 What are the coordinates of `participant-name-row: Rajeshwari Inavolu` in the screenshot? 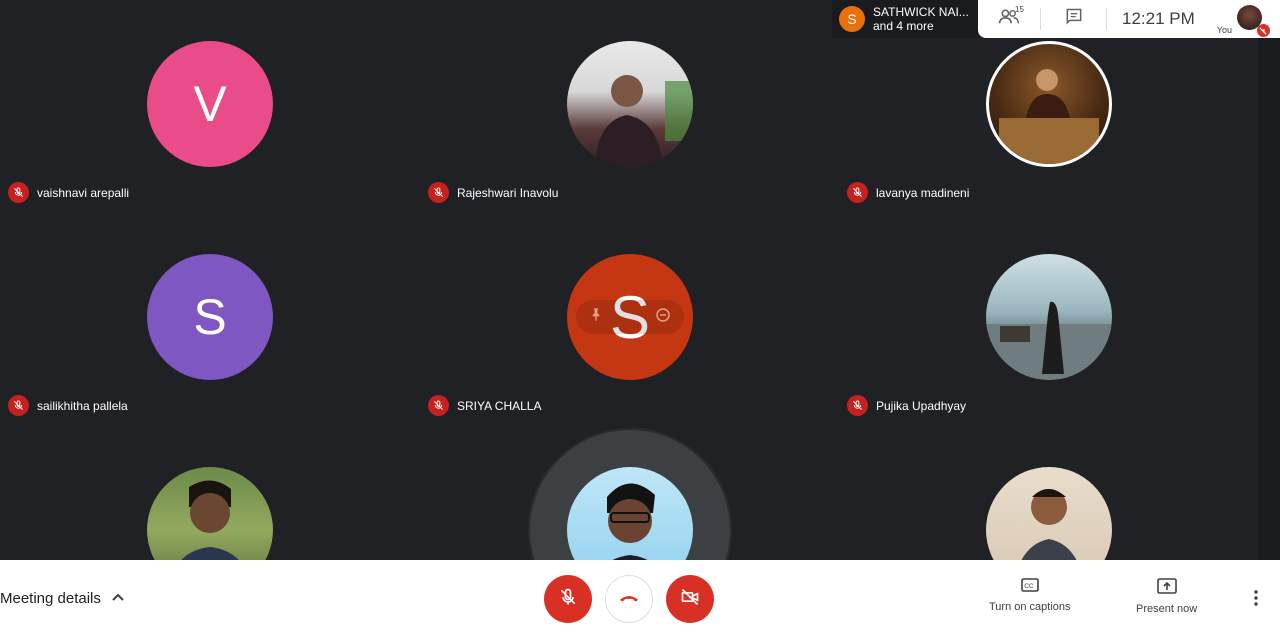 It's located at (493, 192).